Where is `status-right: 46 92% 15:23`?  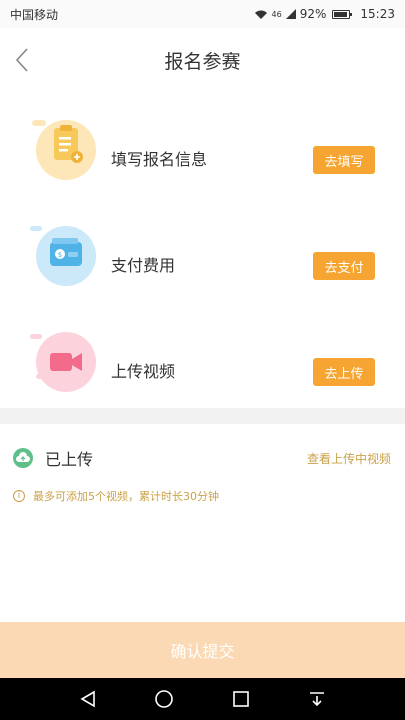 status-right: 46 92% 15:23 is located at coordinates (324, 14).